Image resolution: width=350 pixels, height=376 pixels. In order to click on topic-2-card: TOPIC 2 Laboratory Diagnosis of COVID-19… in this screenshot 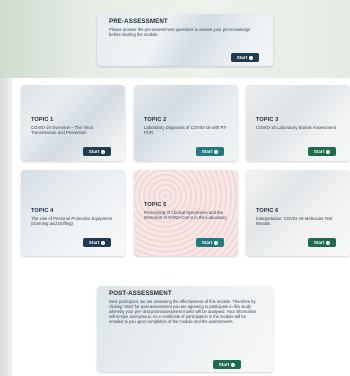, I will do `click(186, 123)`.